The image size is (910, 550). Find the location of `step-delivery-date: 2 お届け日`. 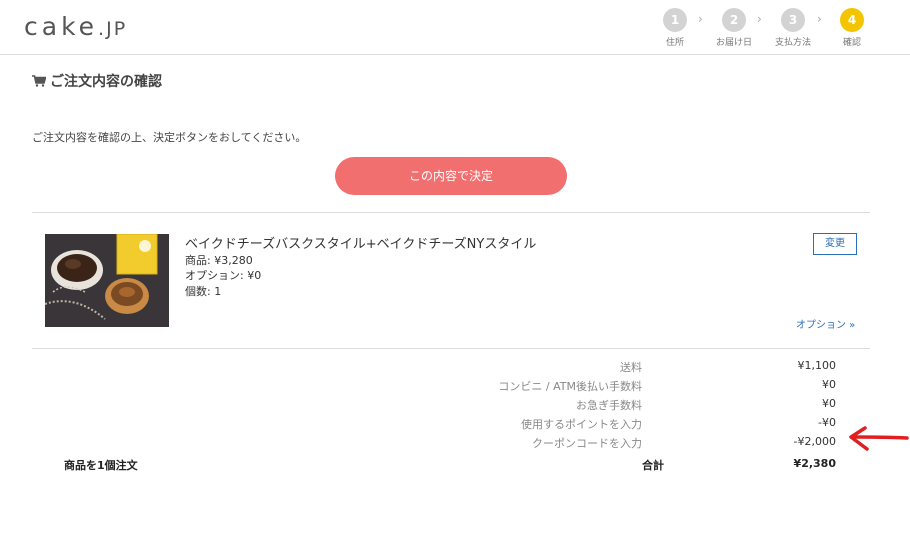

step-delivery-date: 2 お届け日 is located at coordinates (734, 28).